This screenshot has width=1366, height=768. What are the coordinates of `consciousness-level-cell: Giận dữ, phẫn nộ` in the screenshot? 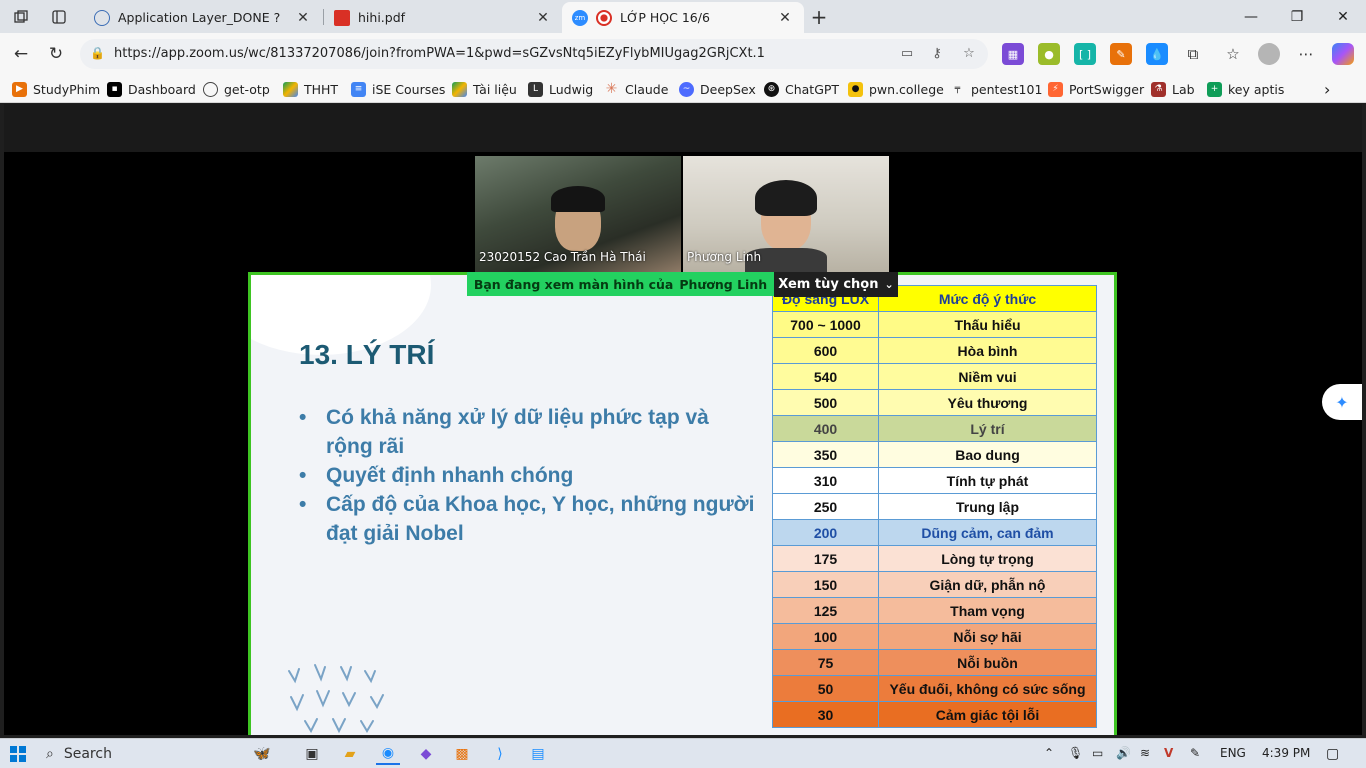 It's located at (987, 584).